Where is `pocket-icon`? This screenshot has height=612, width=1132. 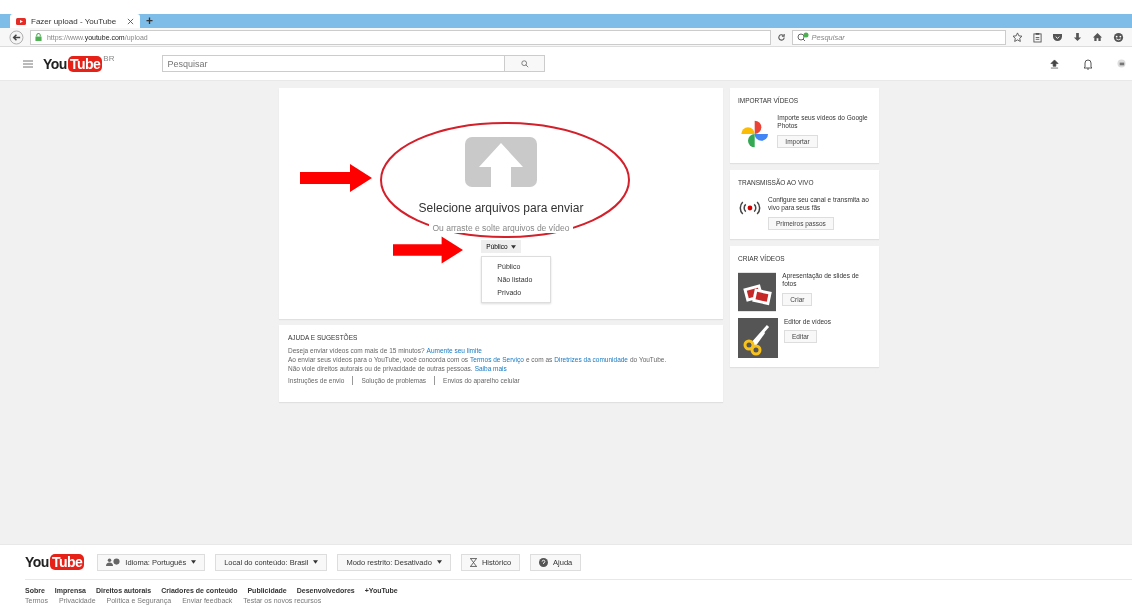 pocket-icon is located at coordinates (1057, 37).